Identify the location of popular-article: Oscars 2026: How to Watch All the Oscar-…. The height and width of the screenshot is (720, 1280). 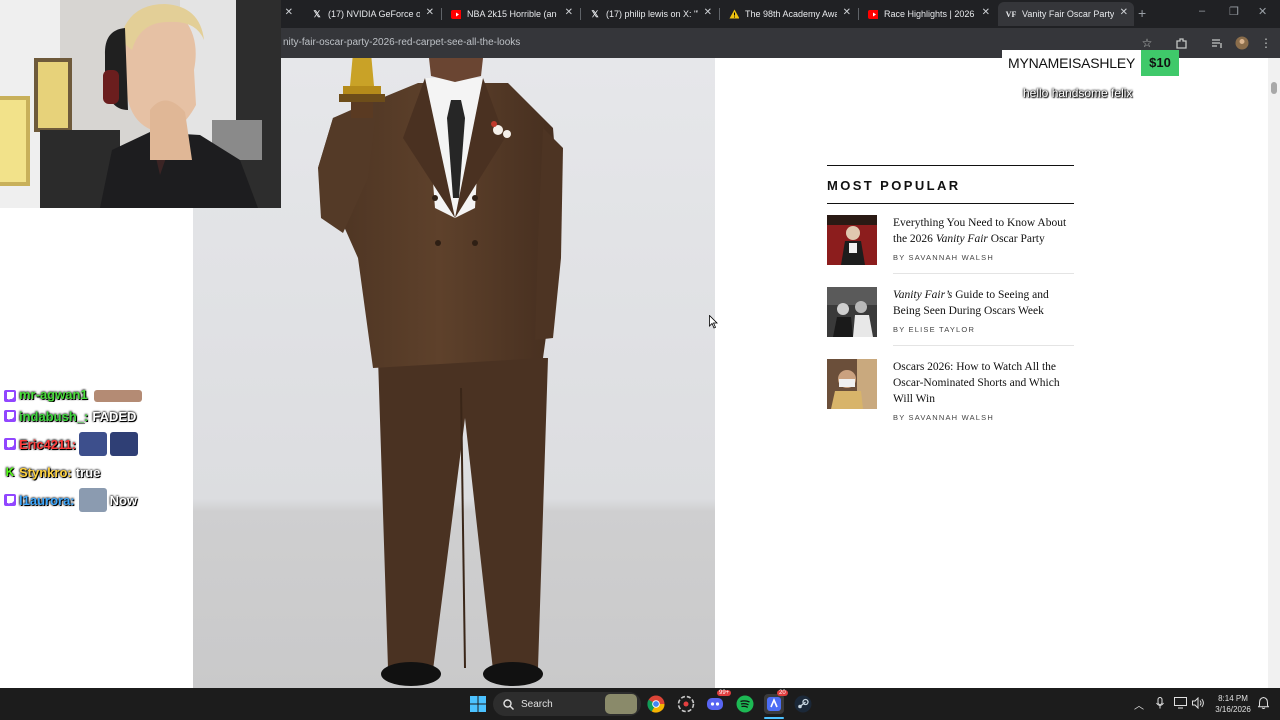
(950, 395).